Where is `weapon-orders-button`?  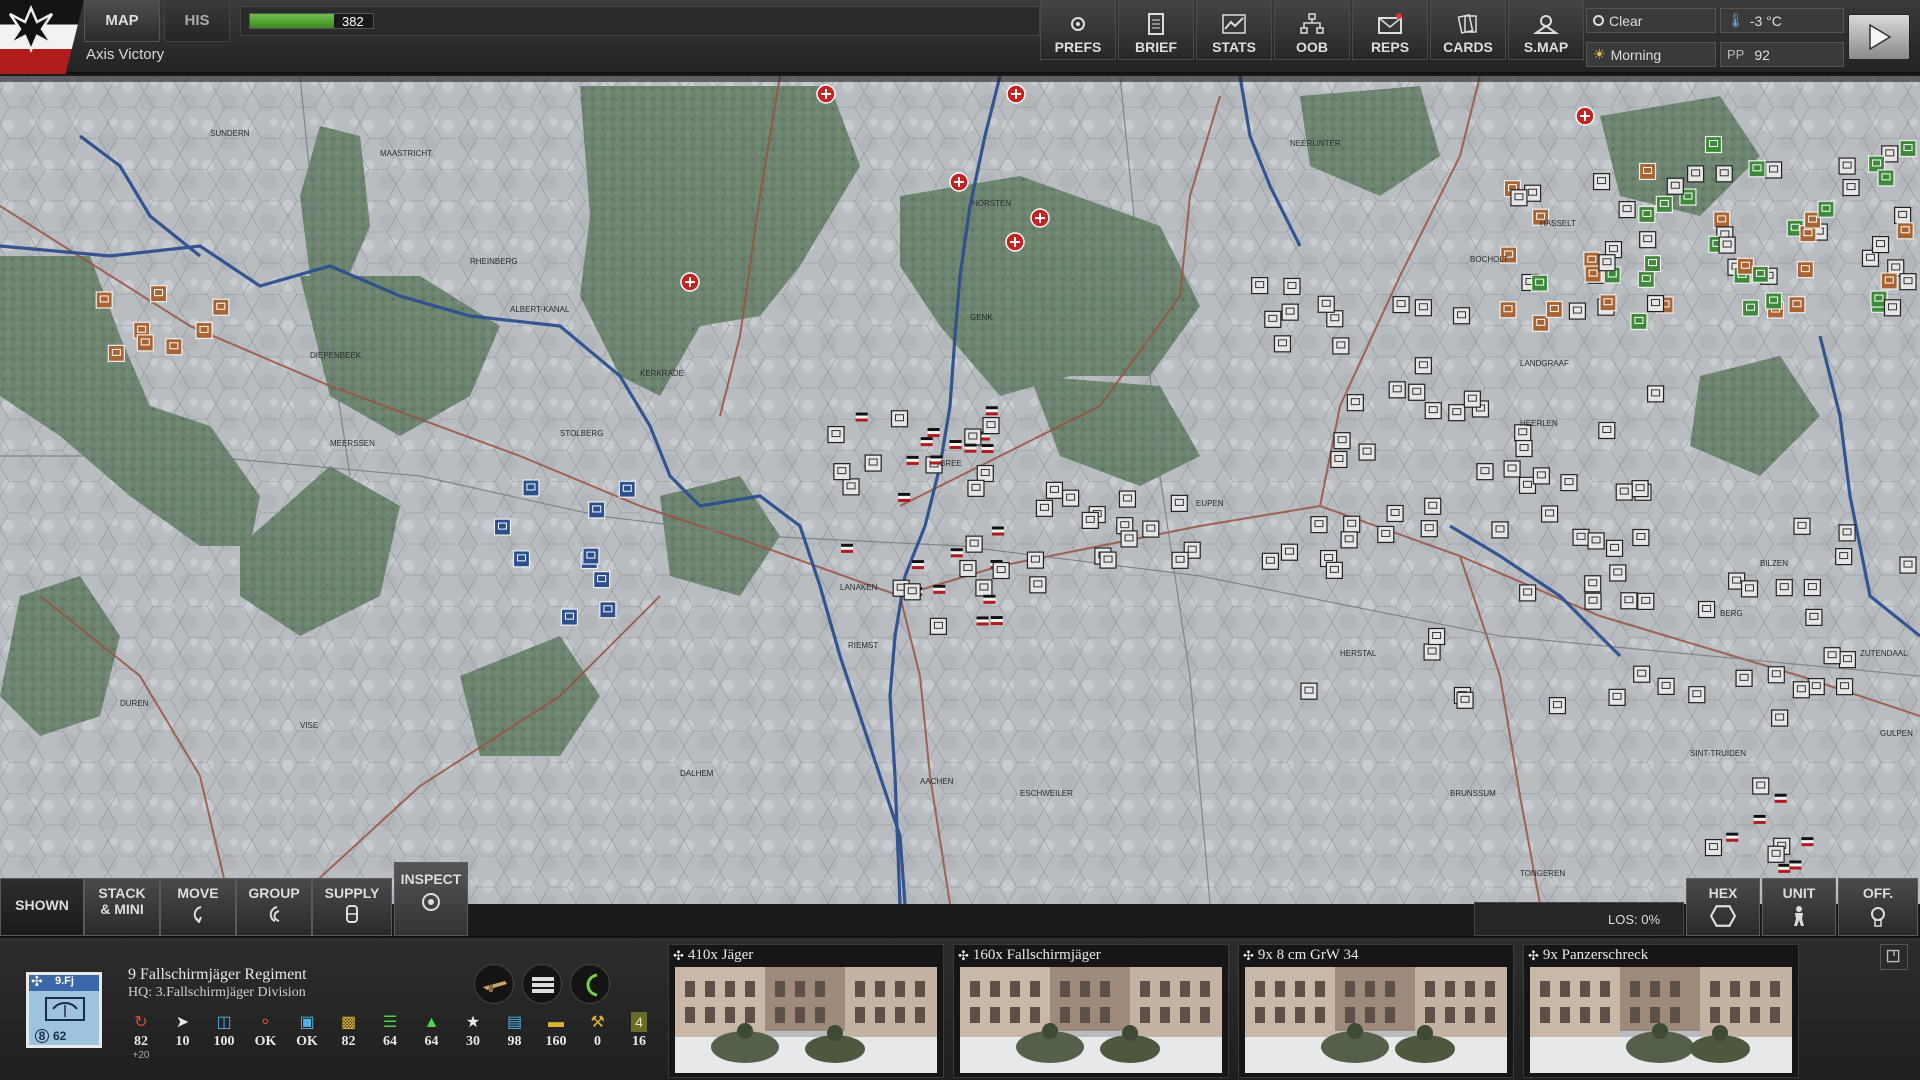
weapon-orders-button is located at coordinates (494, 984).